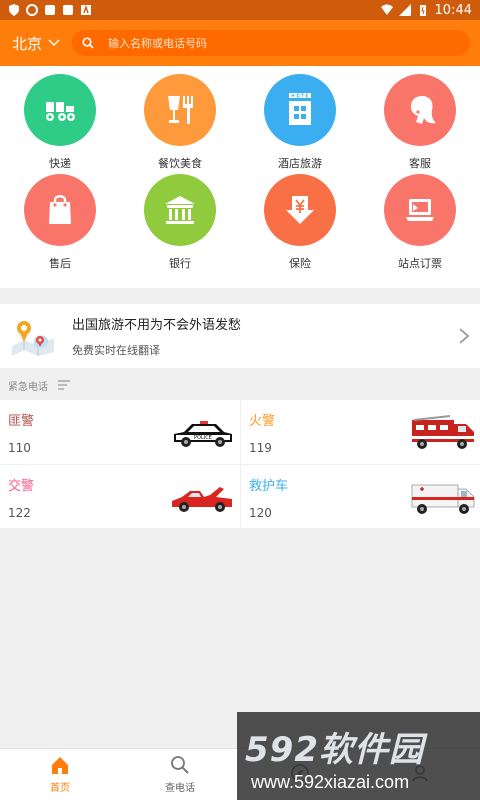  Describe the element at coordinates (33, 338) in the screenshot. I see `travel-map-icon` at that location.